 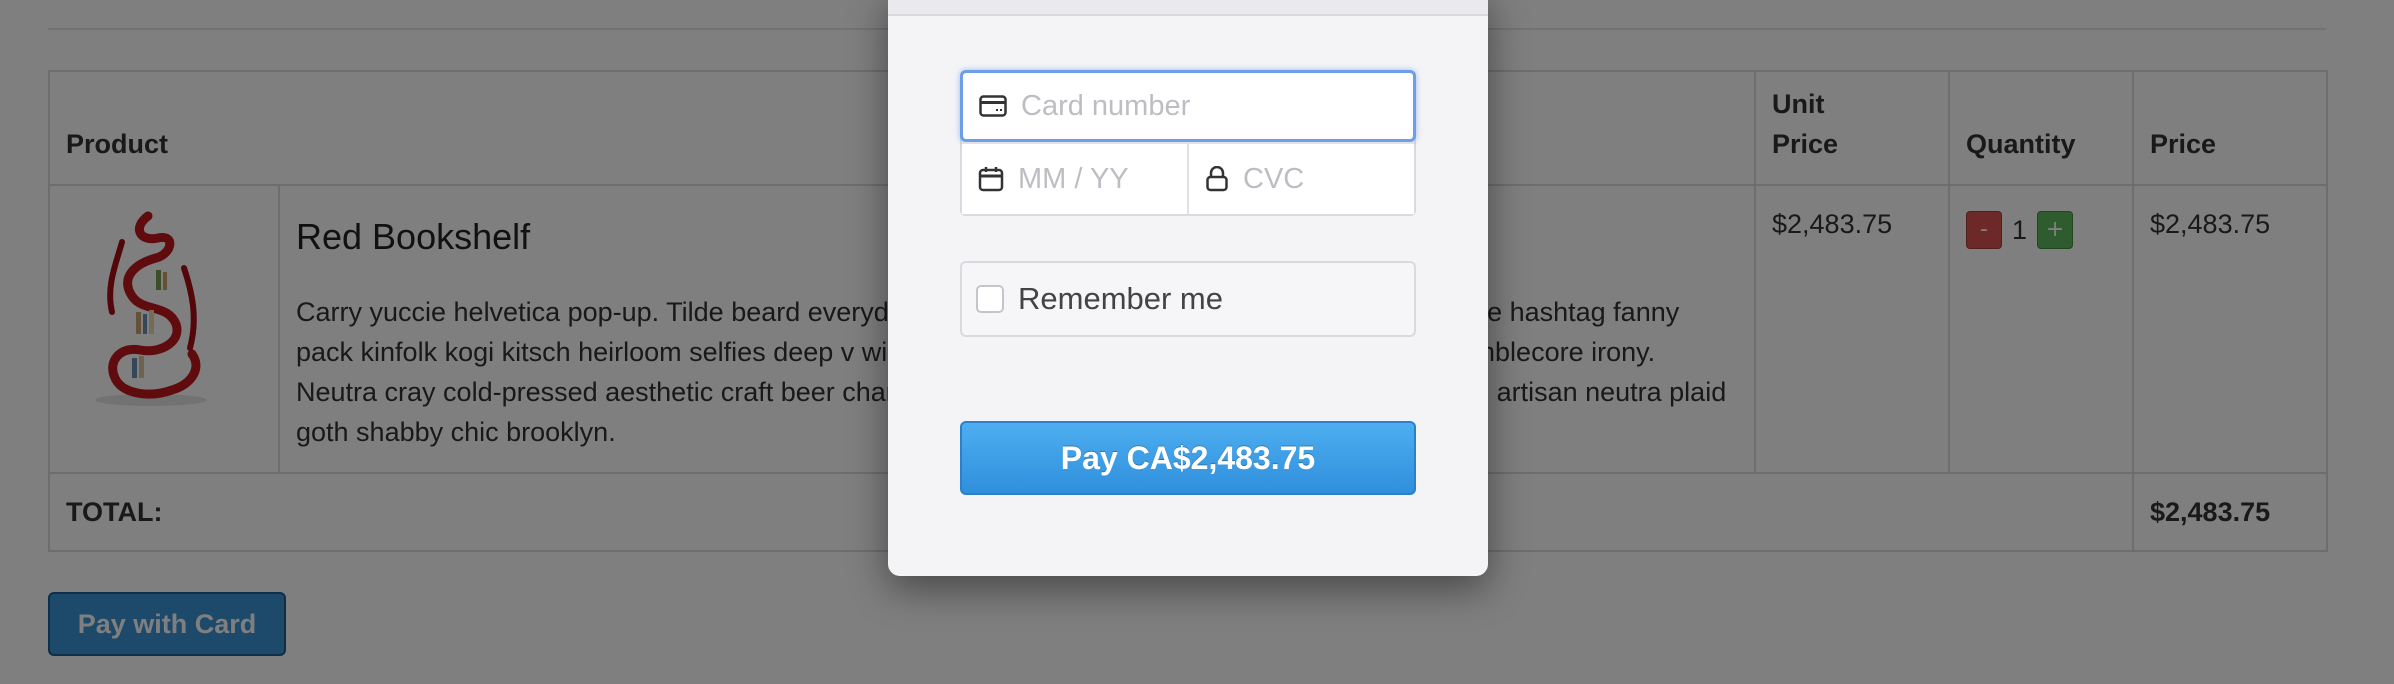 I want to click on expiry-input, so click(x=1095, y=179).